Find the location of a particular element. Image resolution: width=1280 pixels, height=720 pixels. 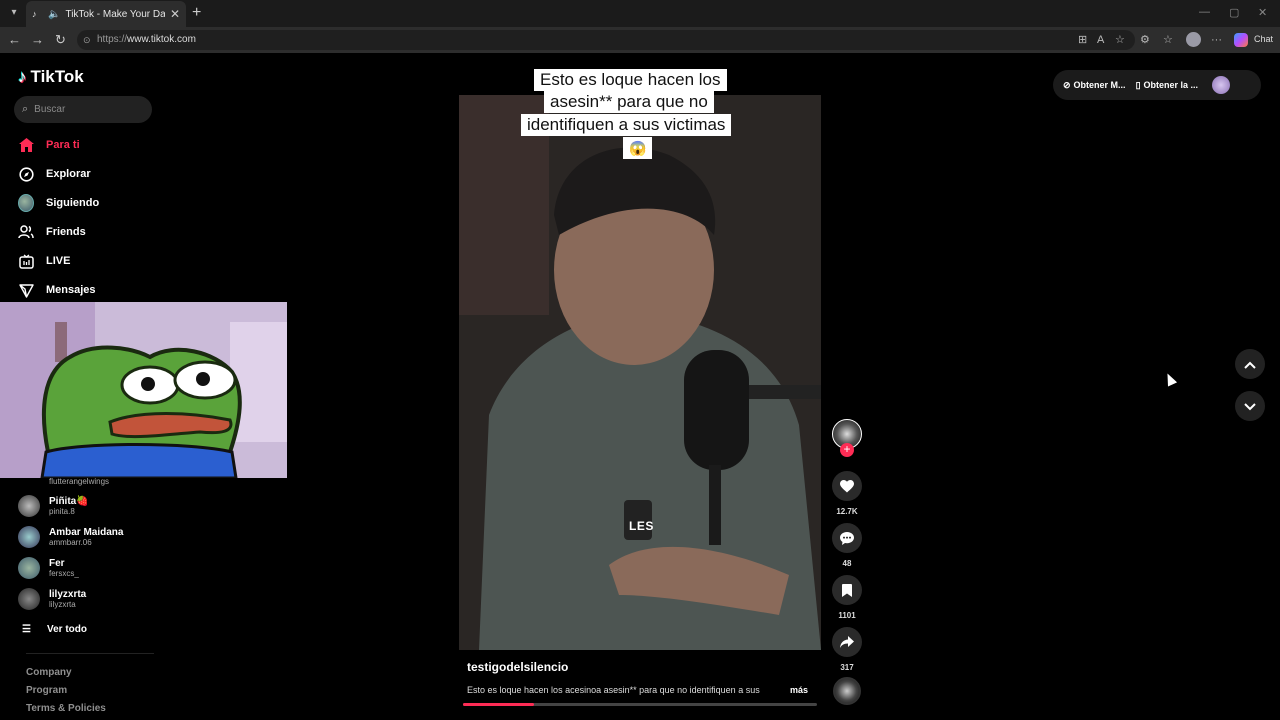

sidebar-divider is located at coordinates (90, 653).